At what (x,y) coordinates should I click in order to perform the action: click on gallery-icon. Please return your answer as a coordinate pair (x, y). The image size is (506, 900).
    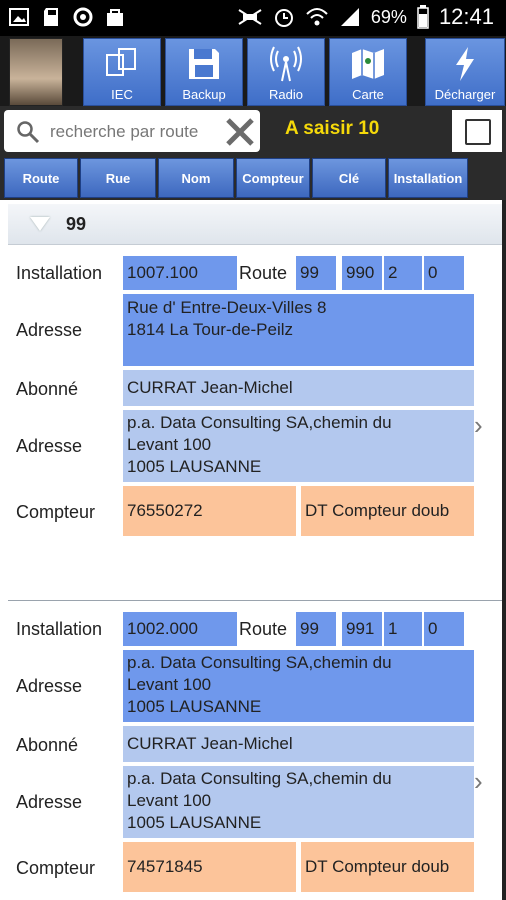
    Looking at the image, I should click on (19, 17).